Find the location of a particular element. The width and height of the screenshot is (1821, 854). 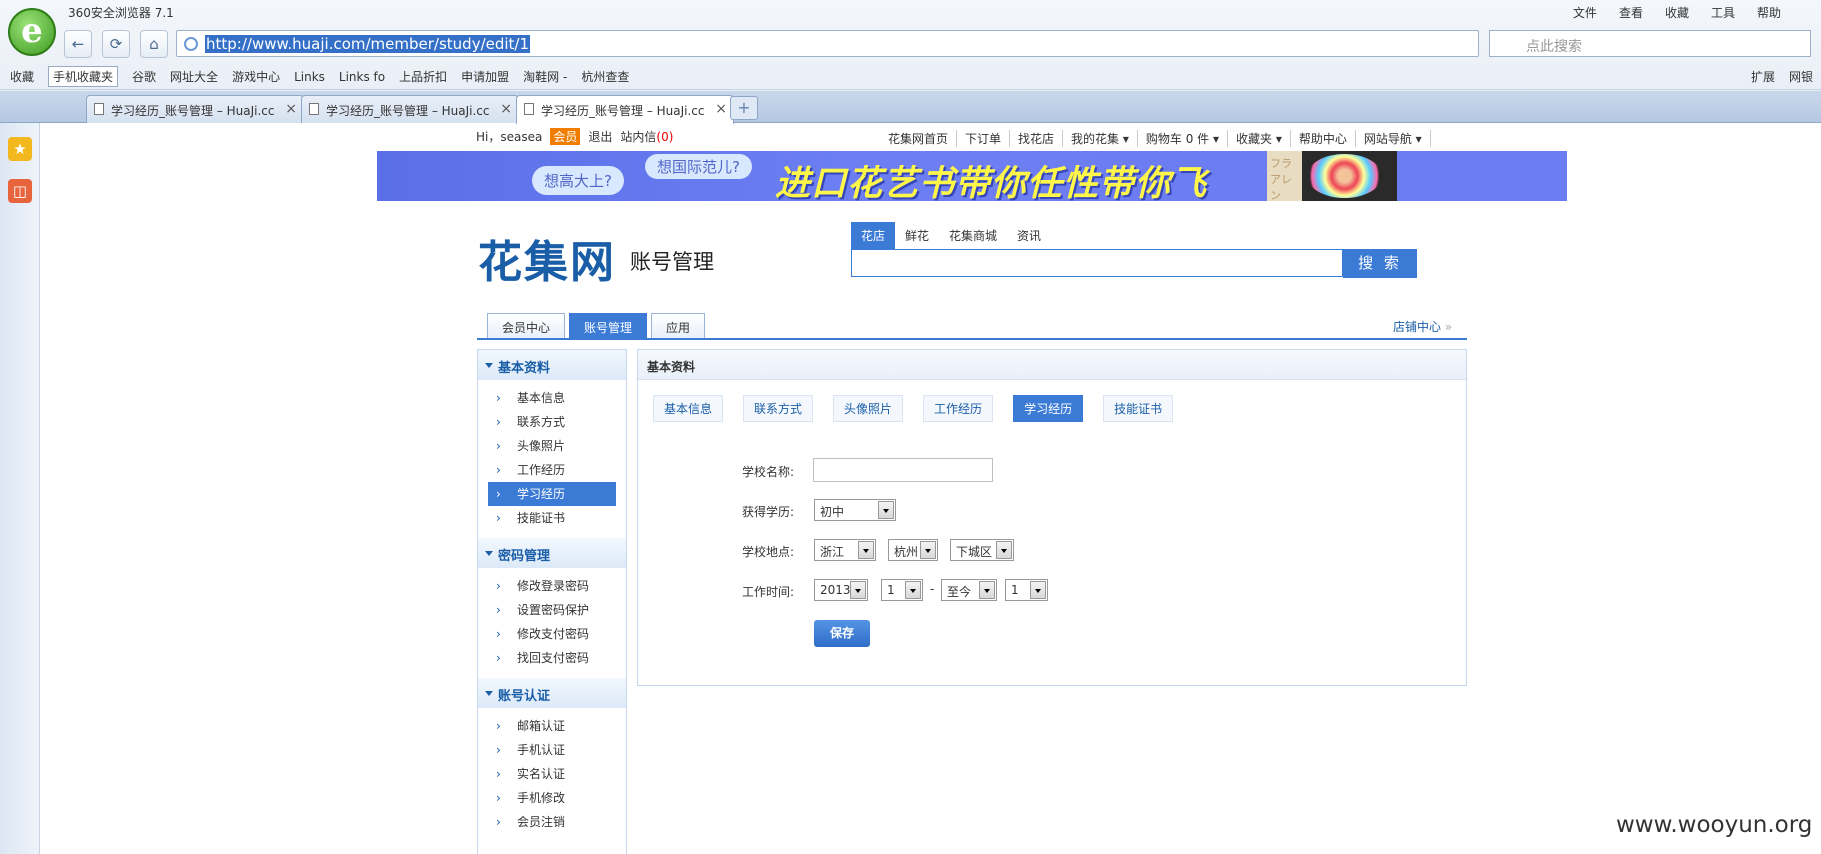

nav-item: 头像照片 is located at coordinates (552, 446).